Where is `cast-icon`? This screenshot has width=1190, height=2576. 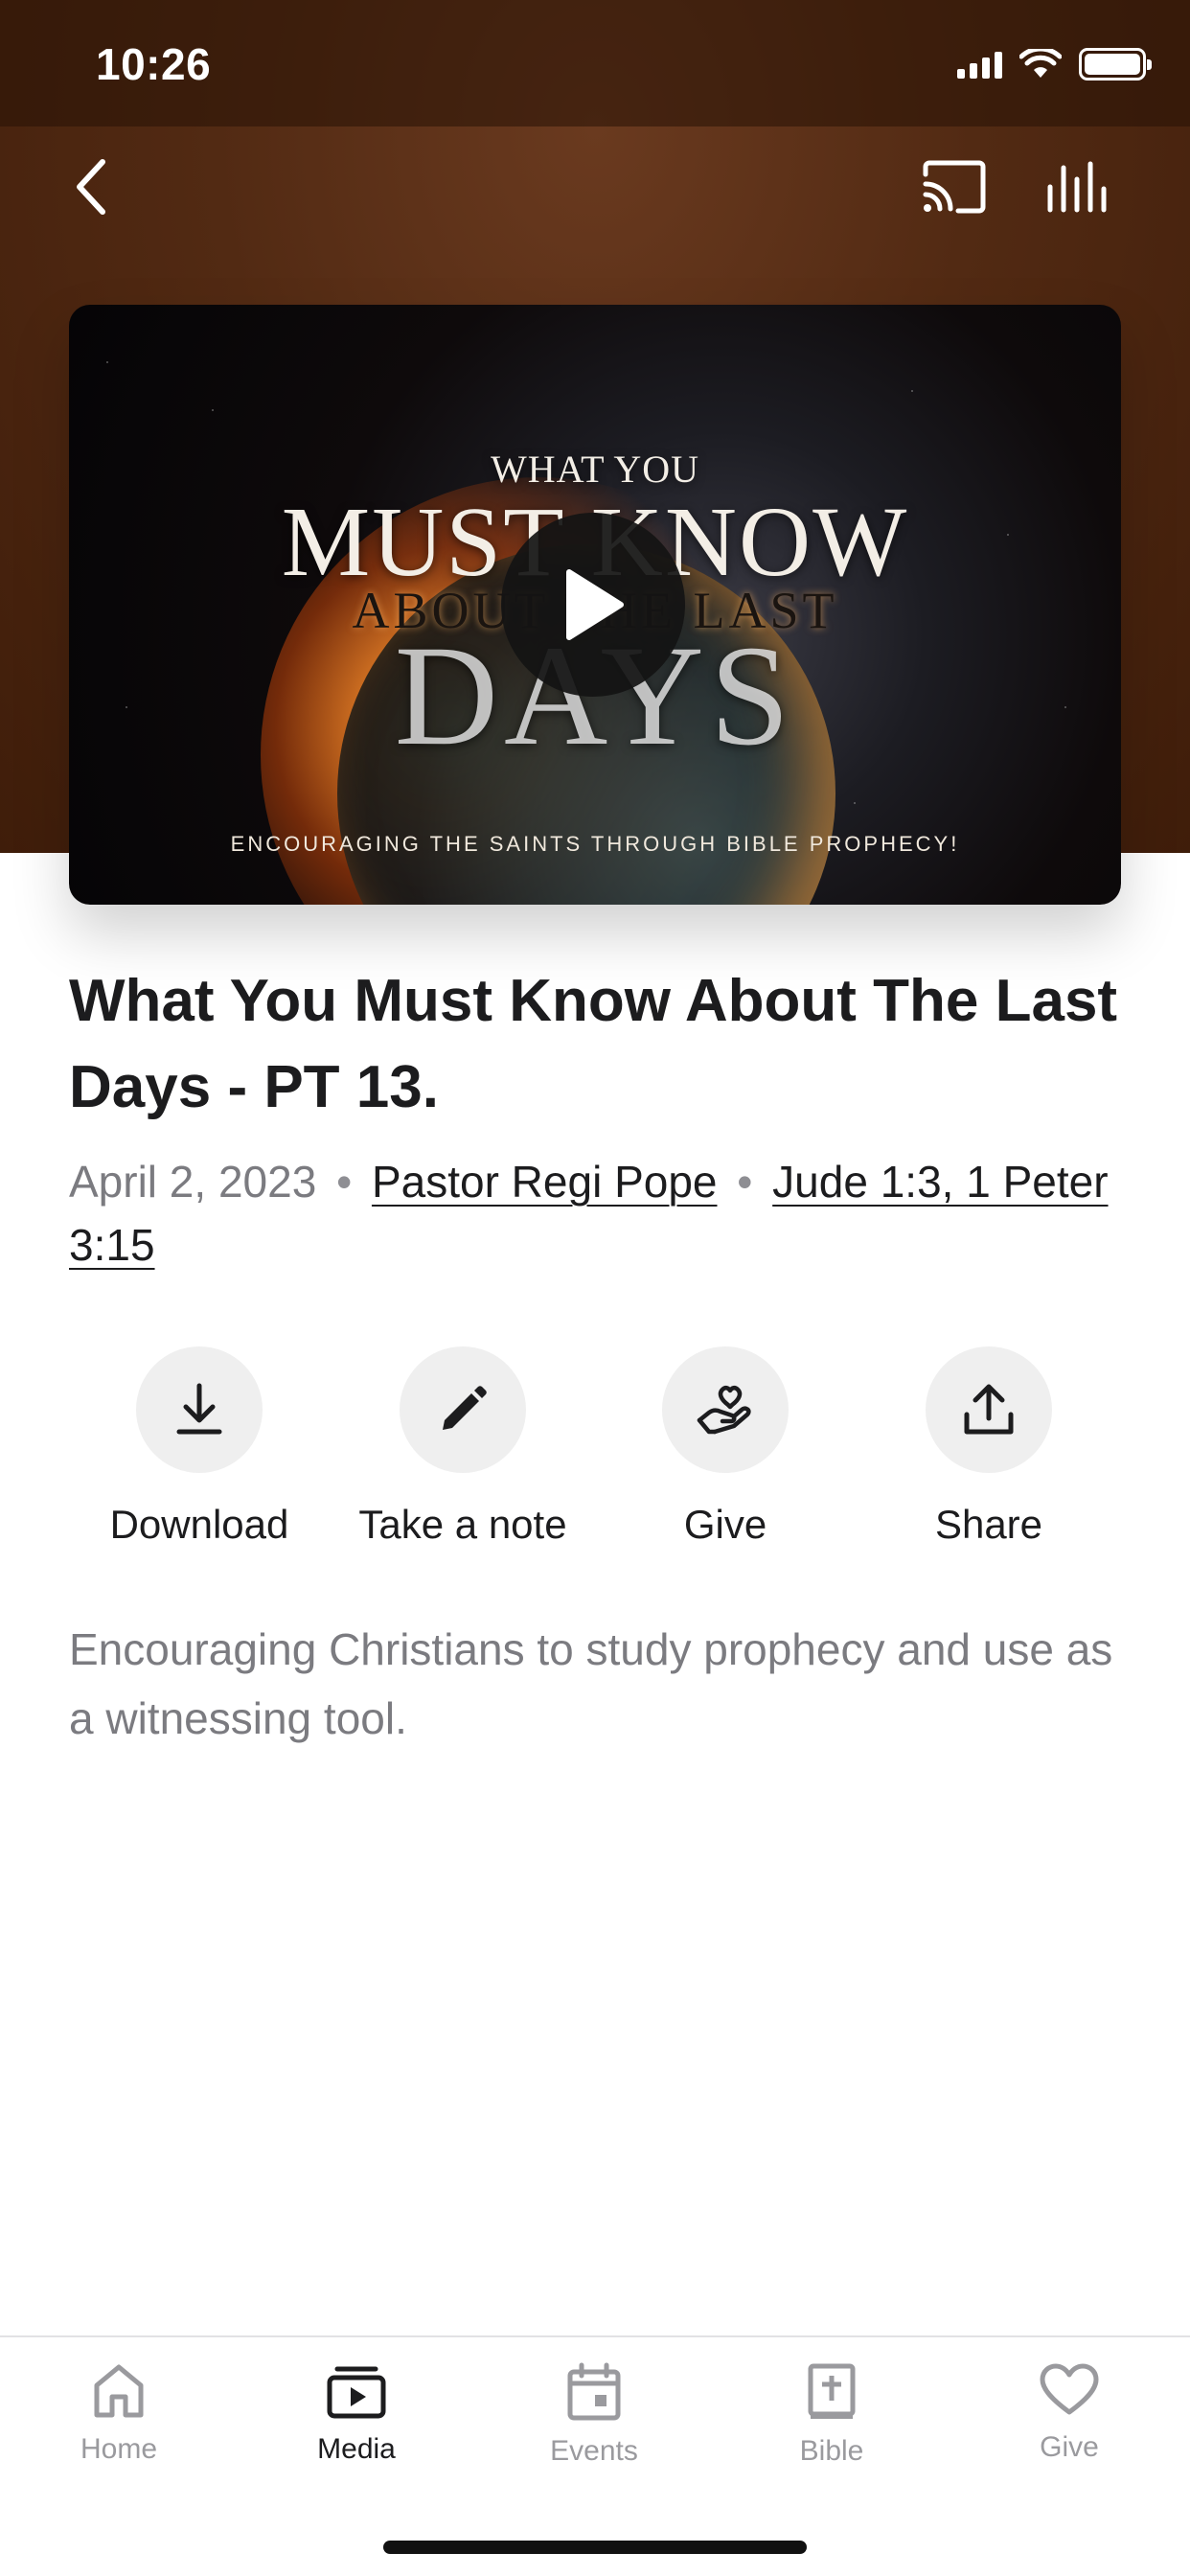
cast-icon is located at coordinates (955, 187).